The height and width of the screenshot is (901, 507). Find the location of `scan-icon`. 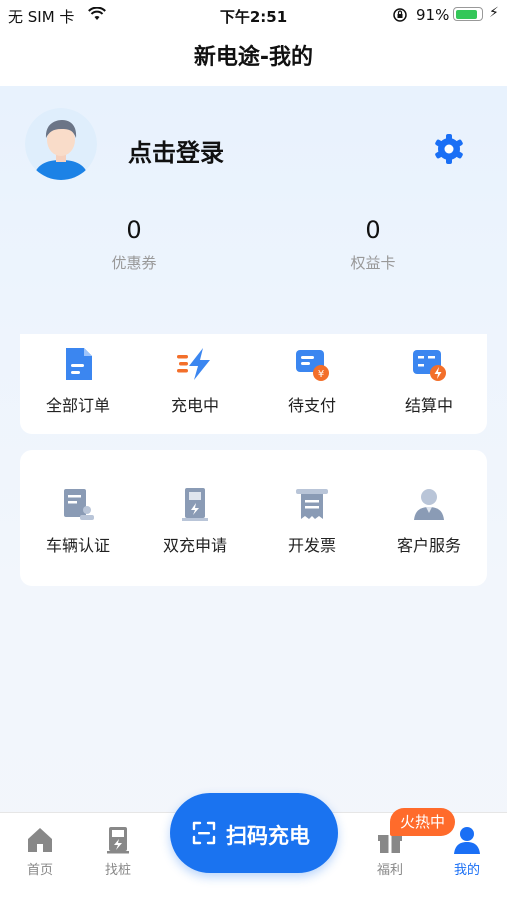

scan-icon is located at coordinates (204, 833).